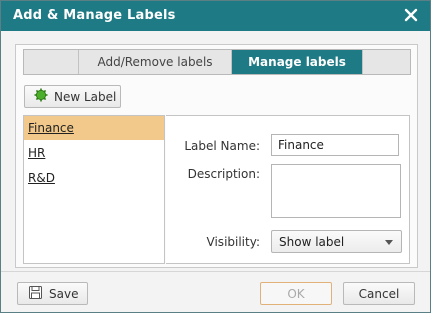 The height and width of the screenshot is (313, 431). I want to click on description-label: Description:, so click(223, 174).